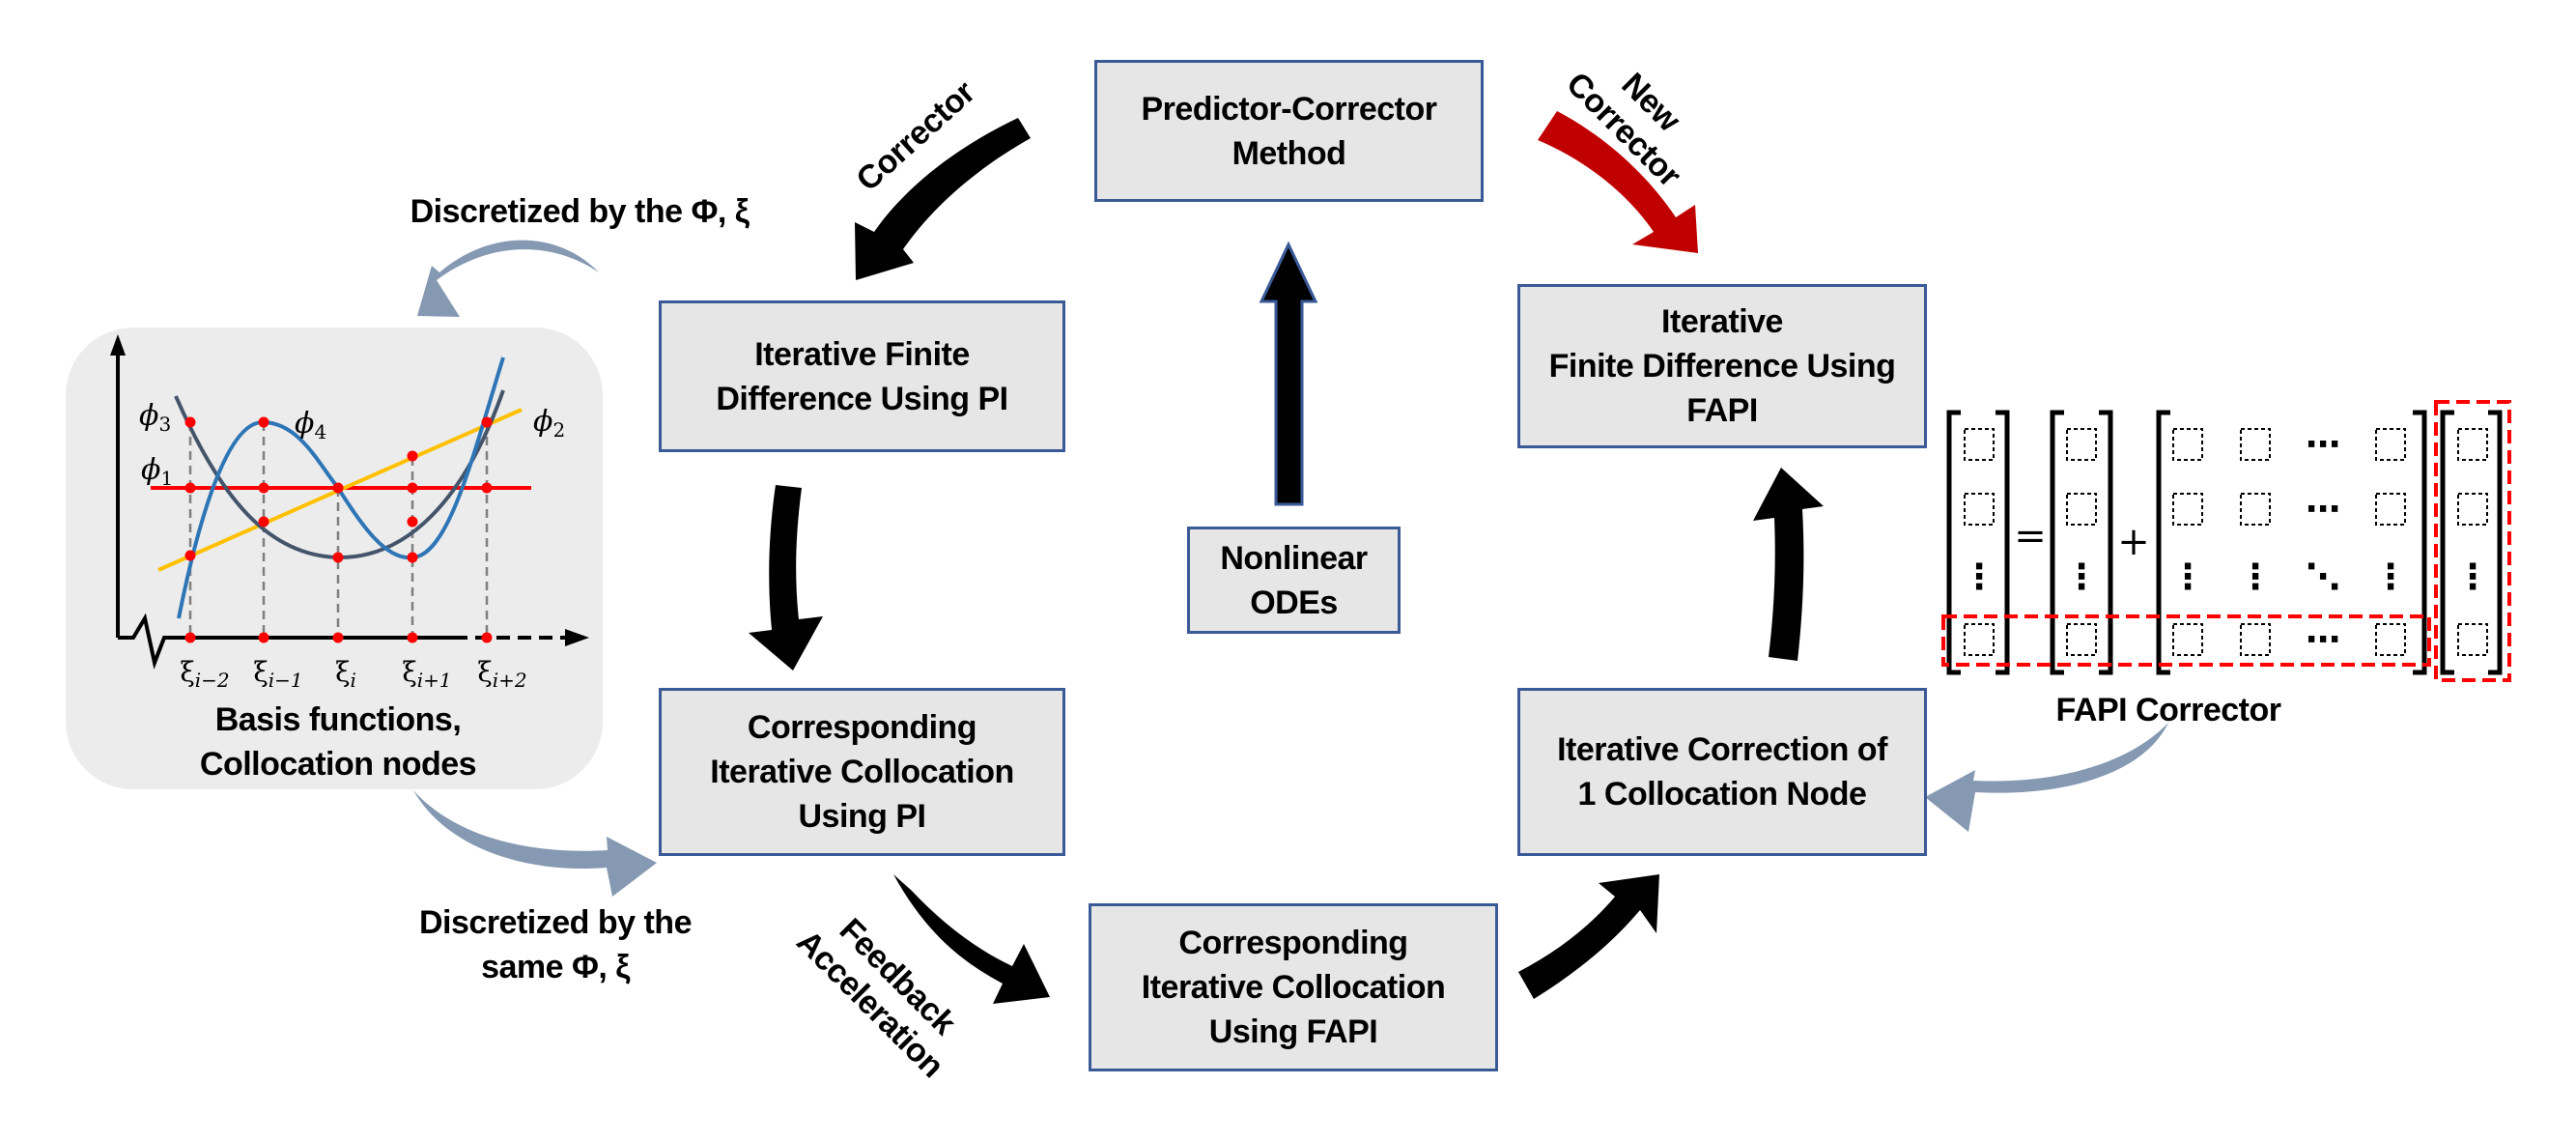 Image resolution: width=2576 pixels, height=1141 pixels. I want to click on odes-to-predictor-arrow, so click(1288, 373).